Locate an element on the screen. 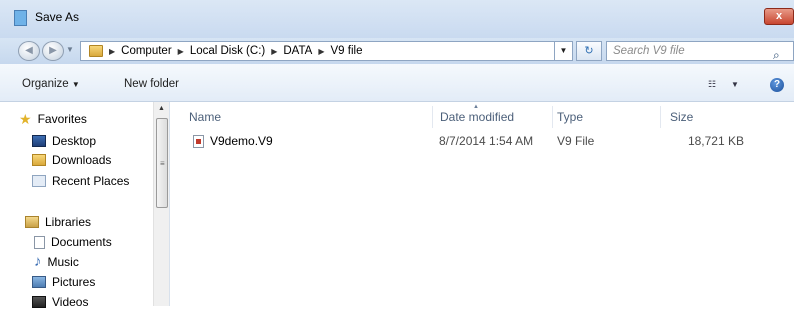 The width and height of the screenshot is (794, 309). sidebar-item-documents: Documents is located at coordinates (72, 242).